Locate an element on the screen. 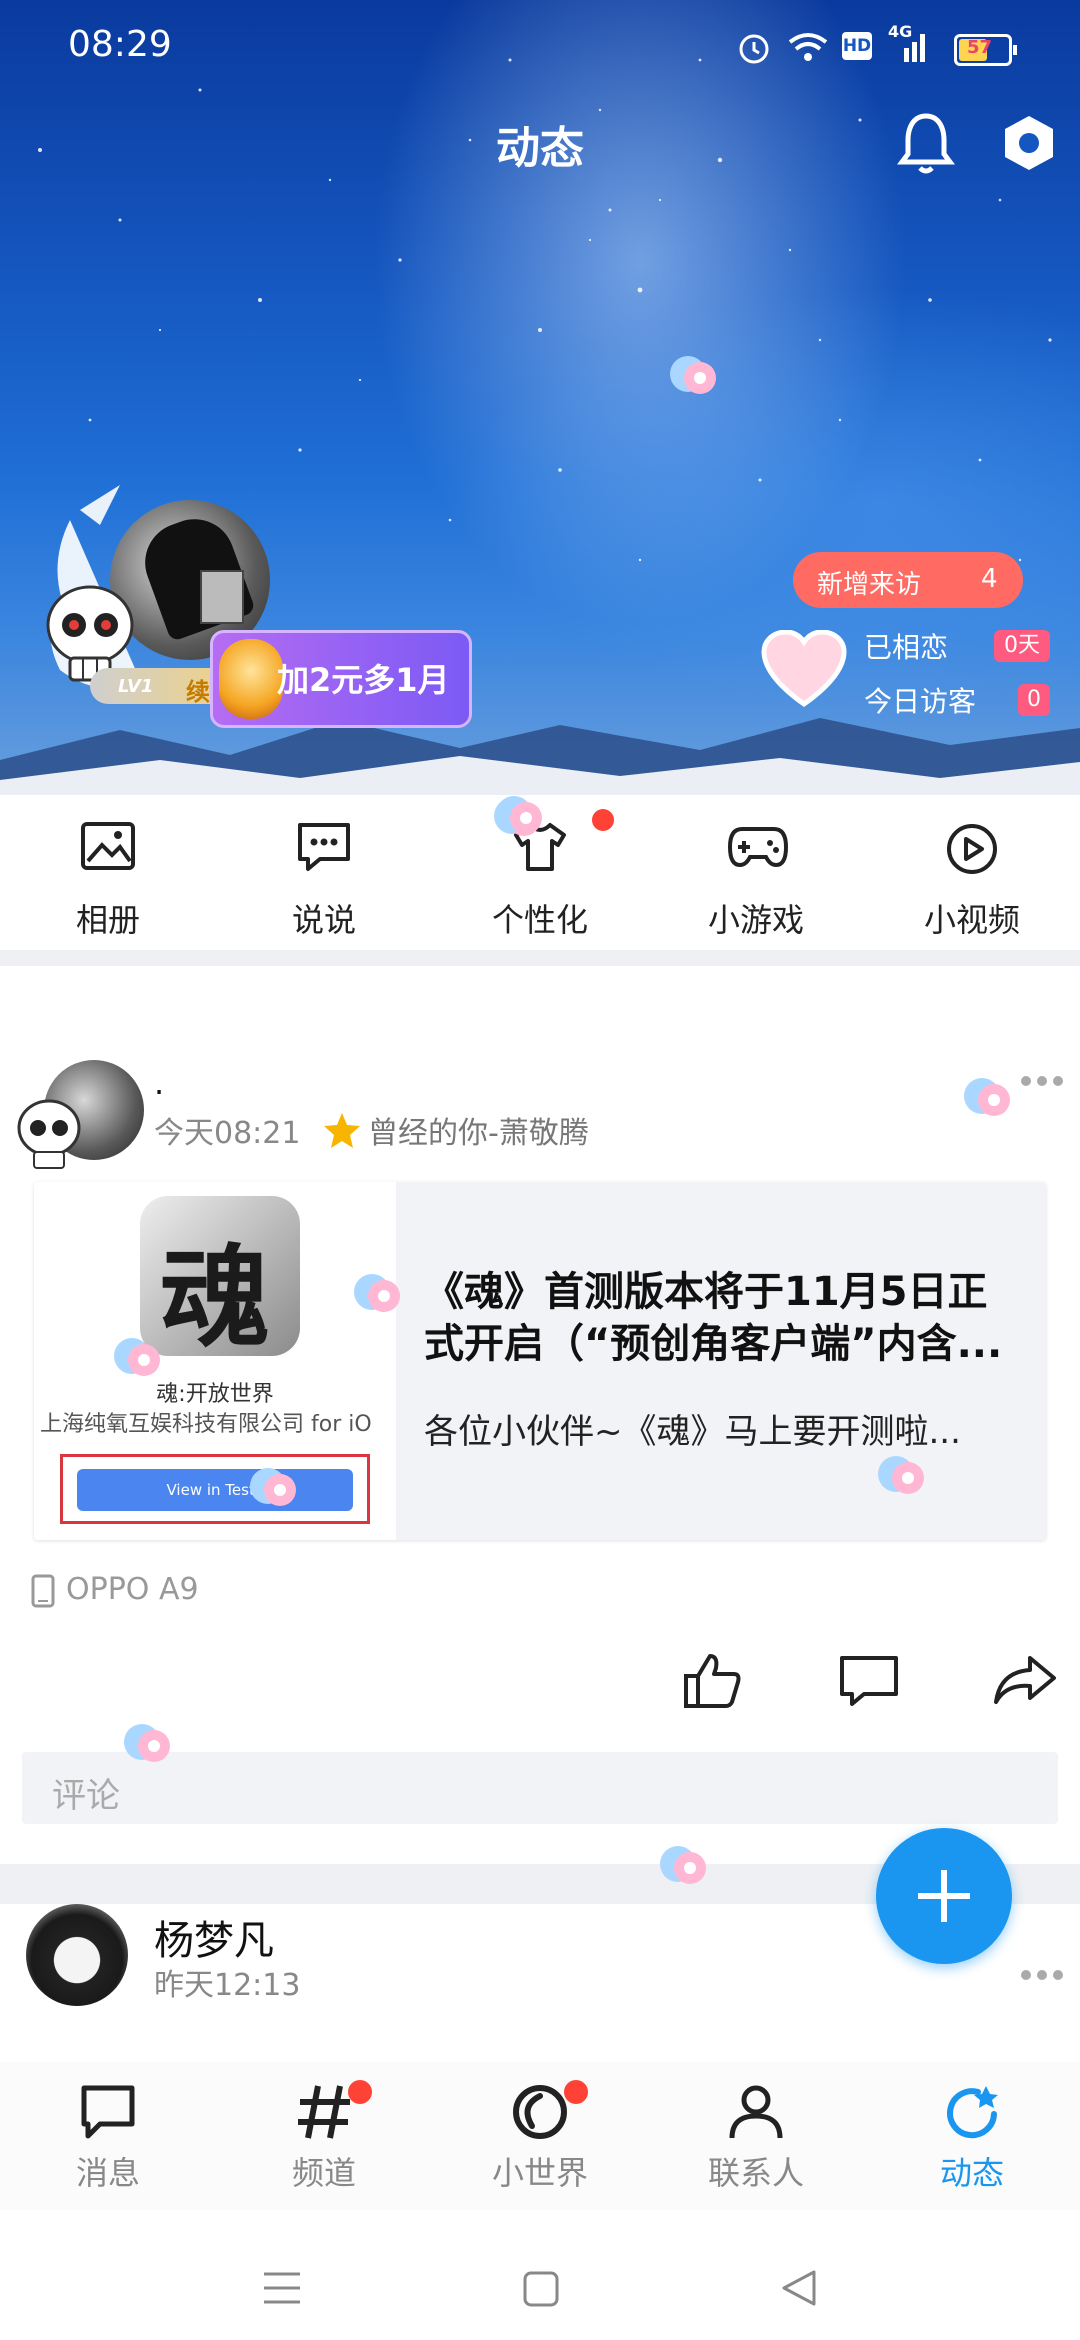  nav-label: 联系人 is located at coordinates (755, 2173).